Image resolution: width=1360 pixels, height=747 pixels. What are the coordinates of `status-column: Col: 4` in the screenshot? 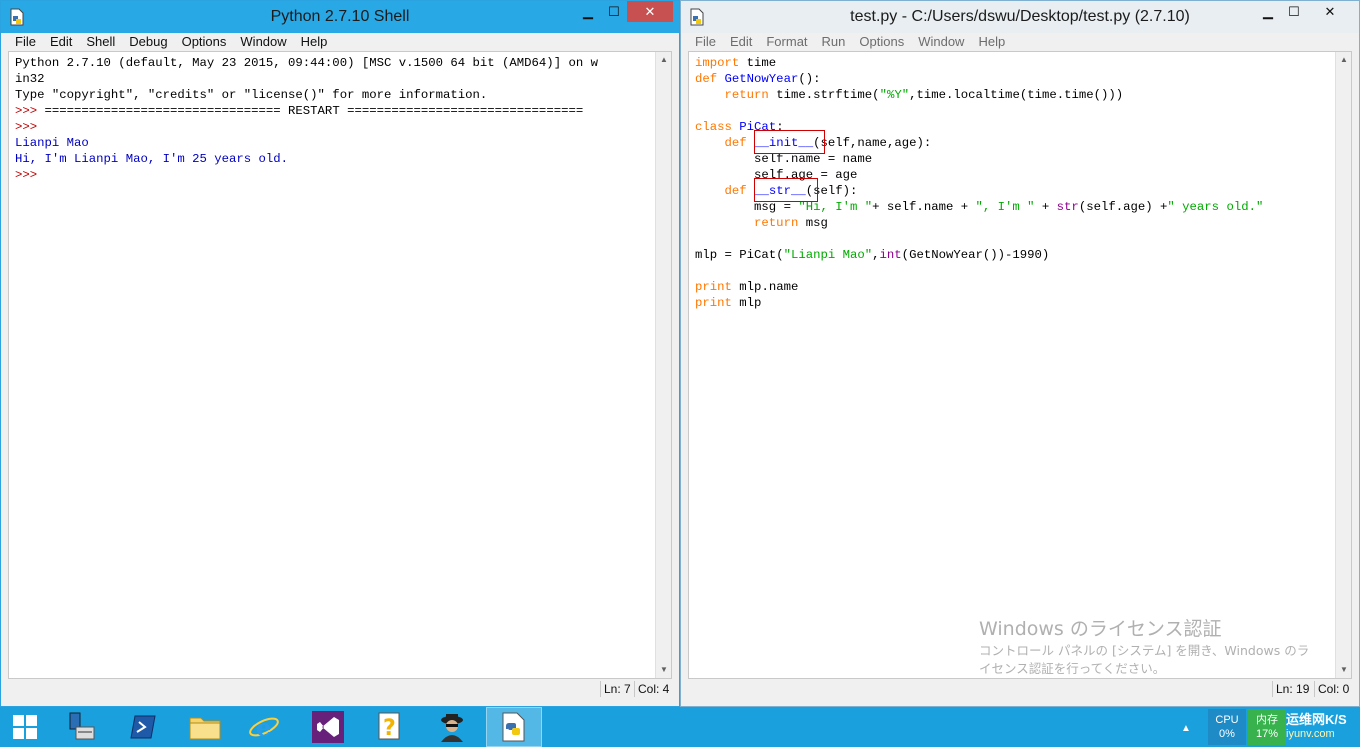 It's located at (651, 689).